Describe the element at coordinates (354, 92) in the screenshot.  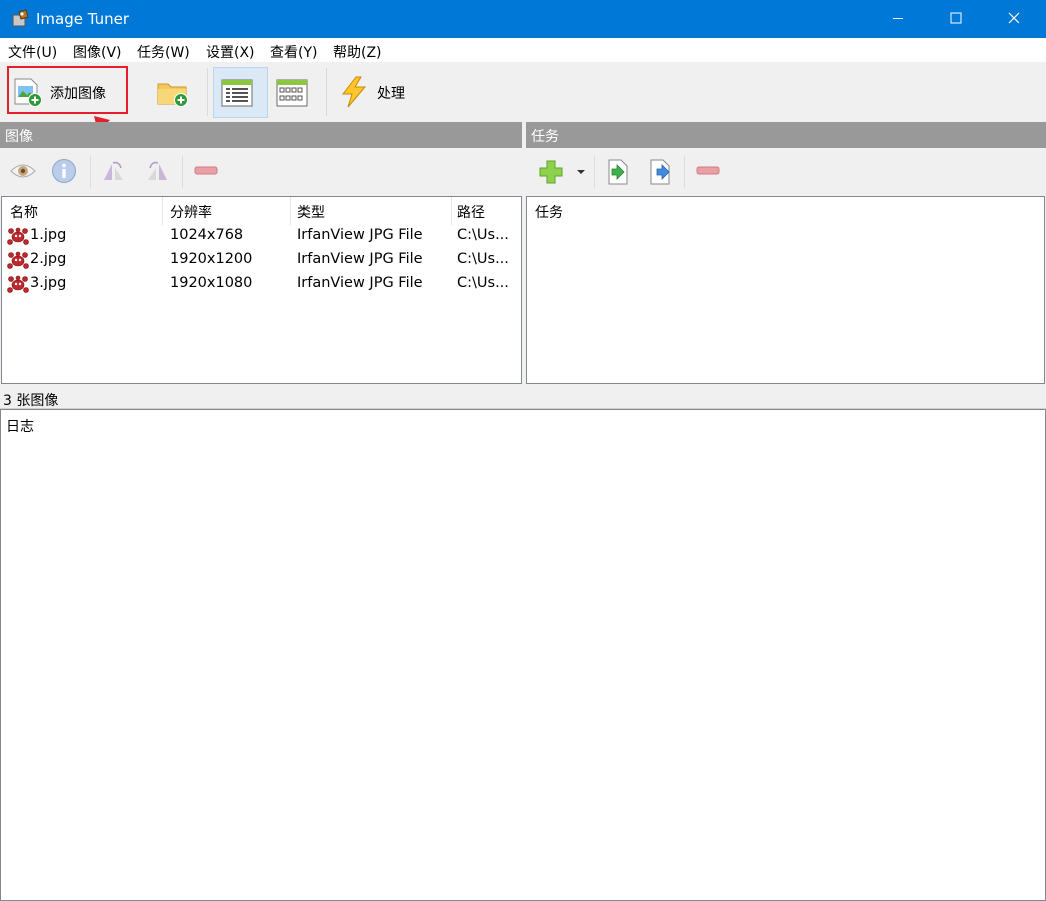
I see `lightning-icon` at that location.